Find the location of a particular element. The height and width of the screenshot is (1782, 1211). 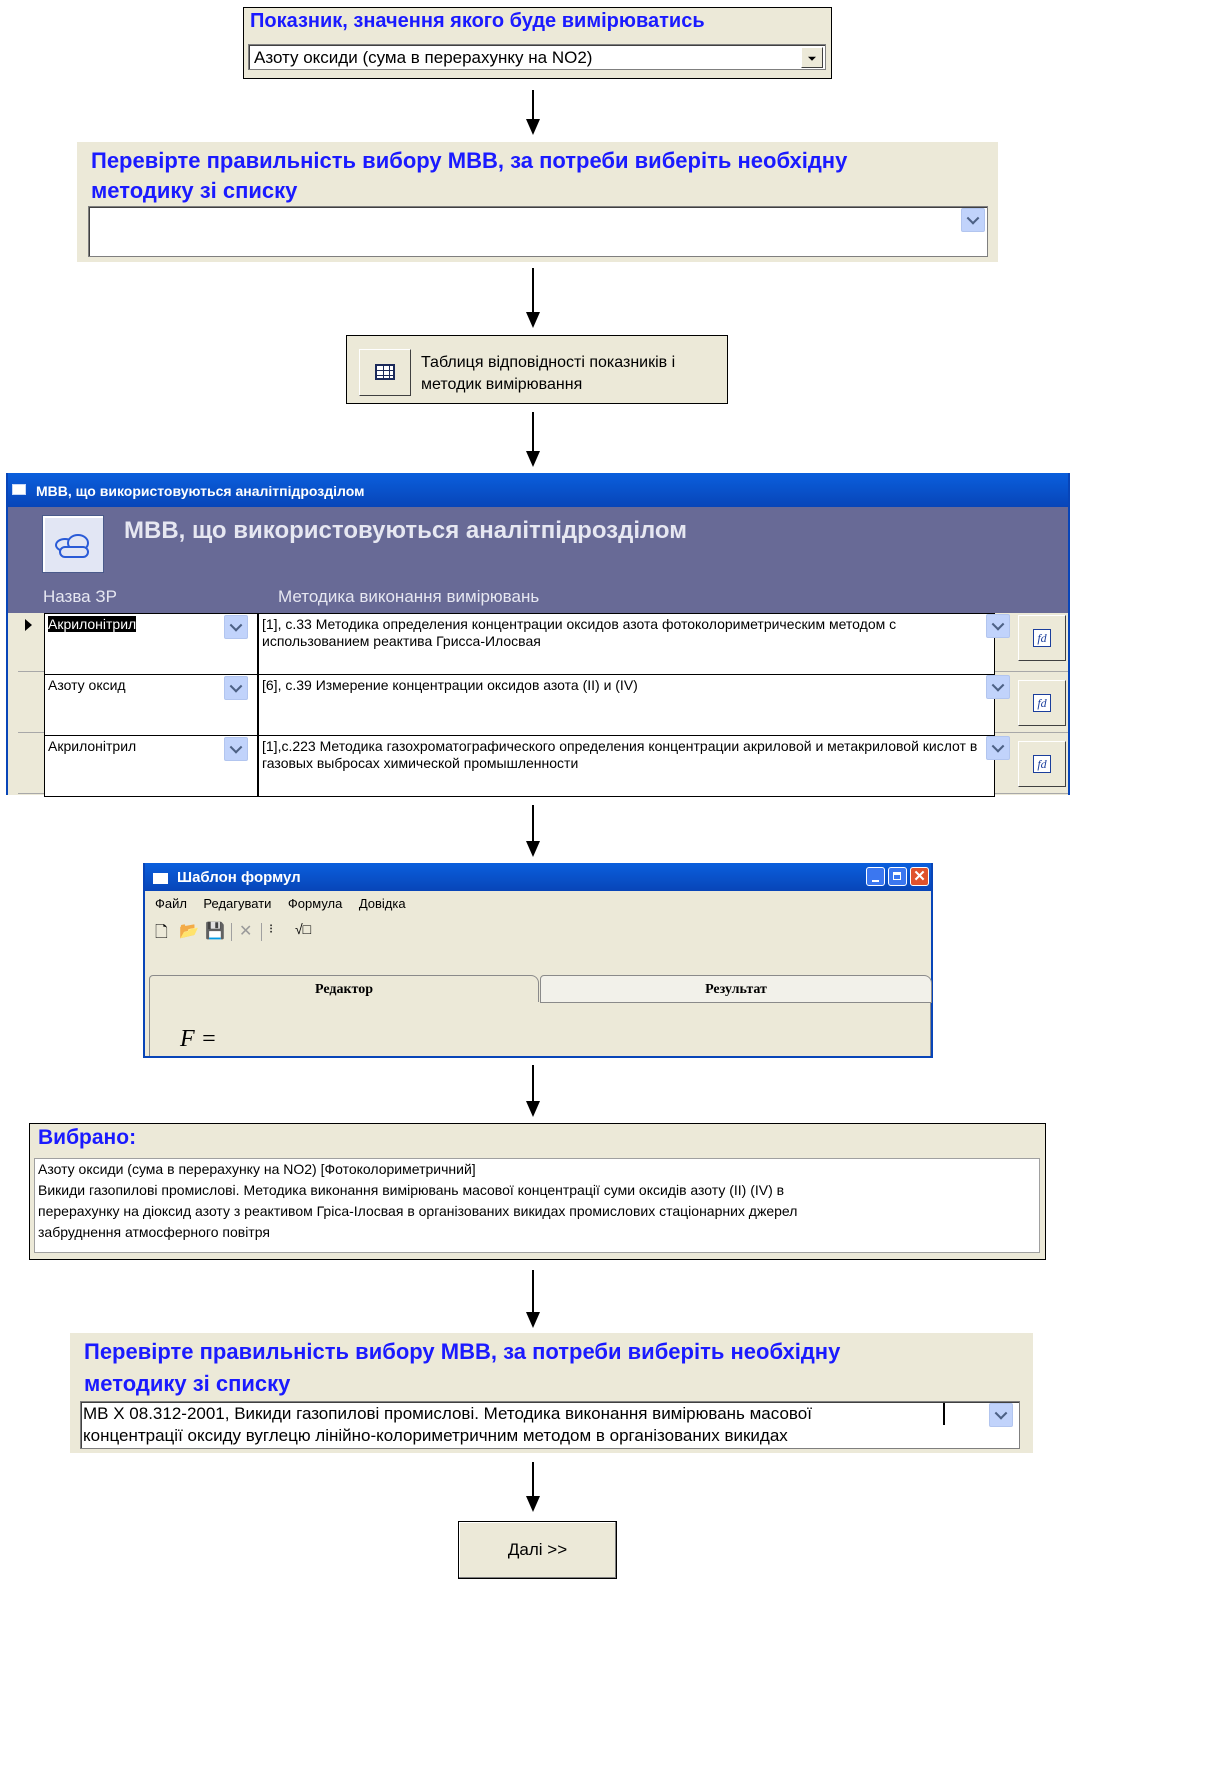

form-icon is located at coordinates (19, 489).